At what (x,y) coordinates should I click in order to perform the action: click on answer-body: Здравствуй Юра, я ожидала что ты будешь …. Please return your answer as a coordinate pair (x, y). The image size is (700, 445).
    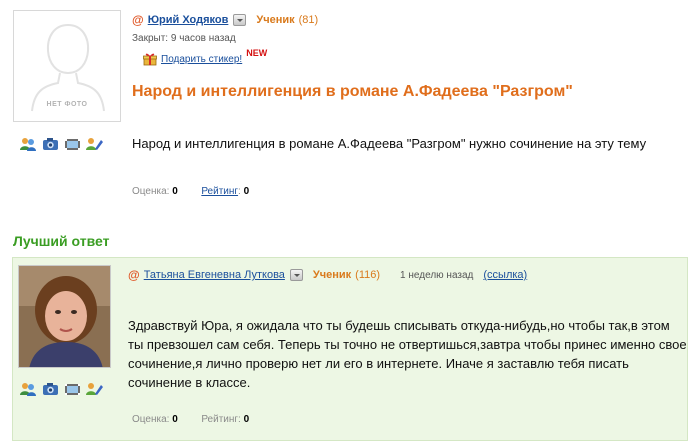
    Looking at the image, I should click on (407, 354).